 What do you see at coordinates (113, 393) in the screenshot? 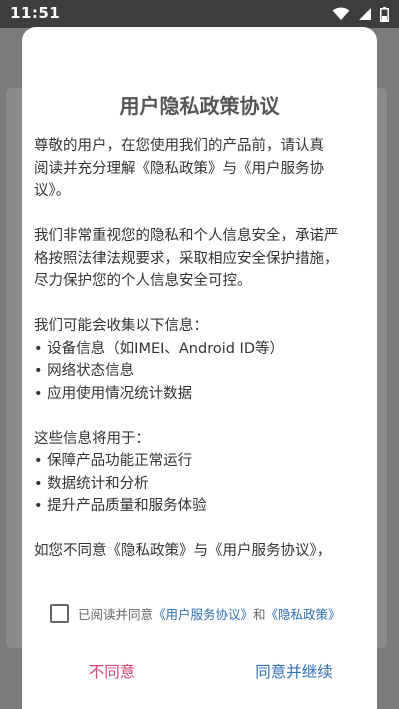
I see `list-item: • 应用使用情况统计数据` at bounding box center [113, 393].